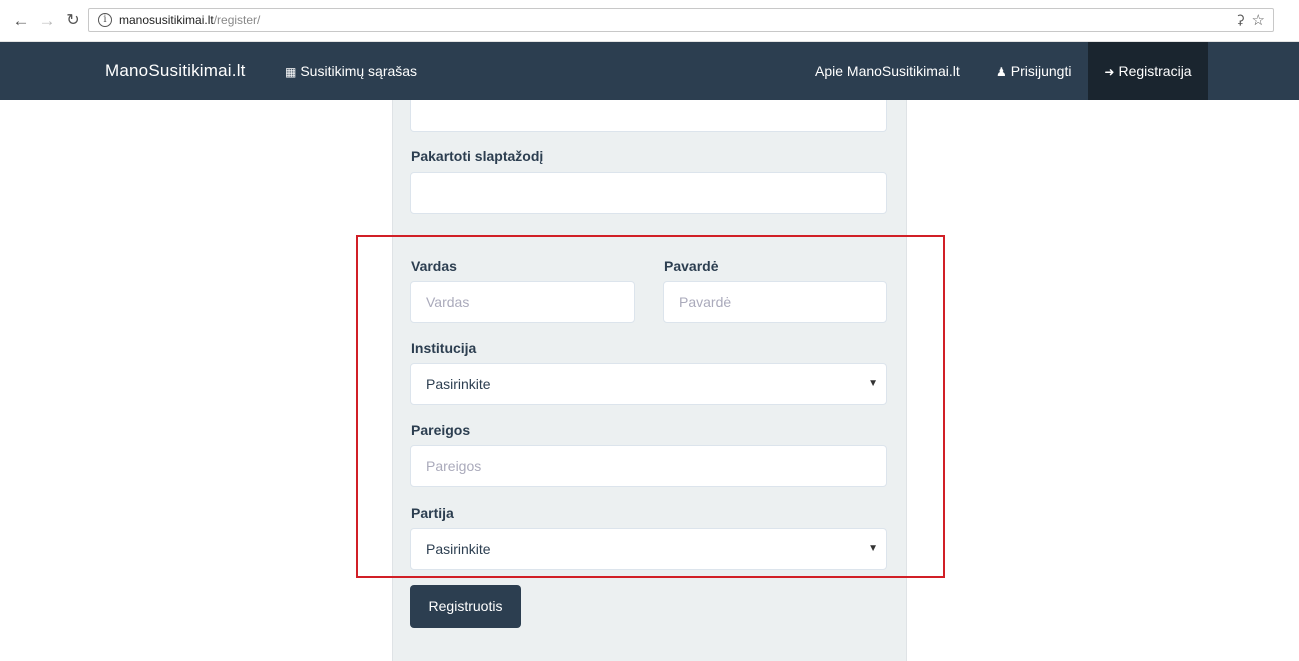 Image resolution: width=1299 pixels, height=661 pixels. Describe the element at coordinates (1109, 72) in the screenshot. I see `sign-in-icon: ➜` at that location.